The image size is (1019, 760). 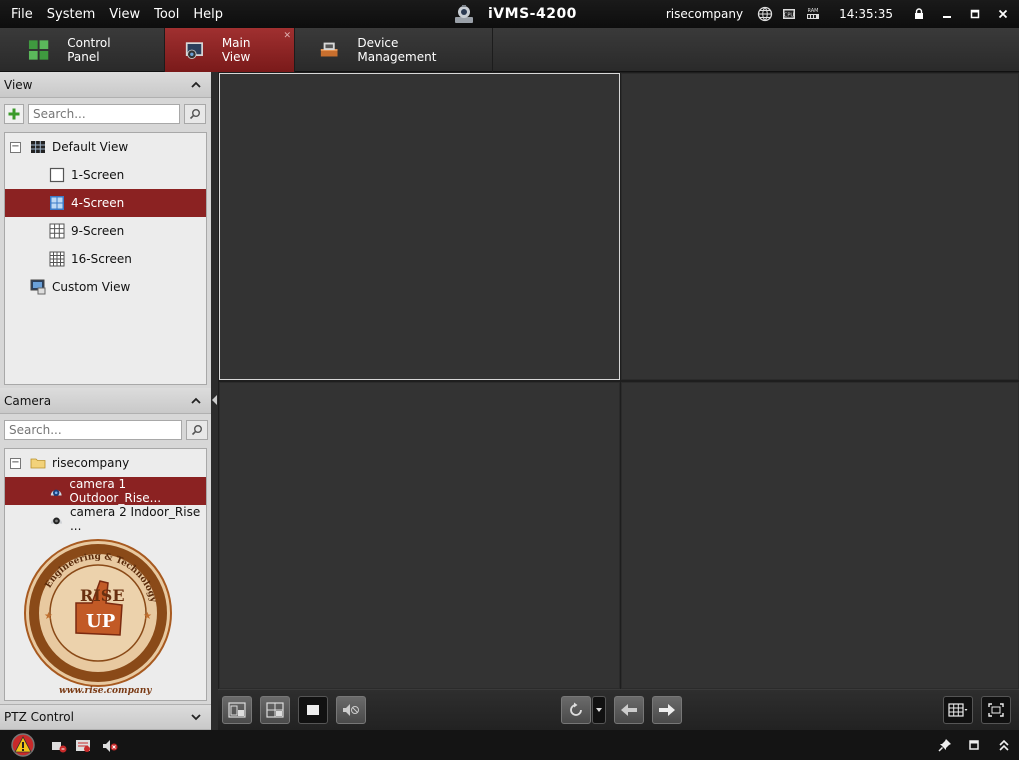 What do you see at coordinates (975, 14) in the screenshot?
I see `maximize-button` at bounding box center [975, 14].